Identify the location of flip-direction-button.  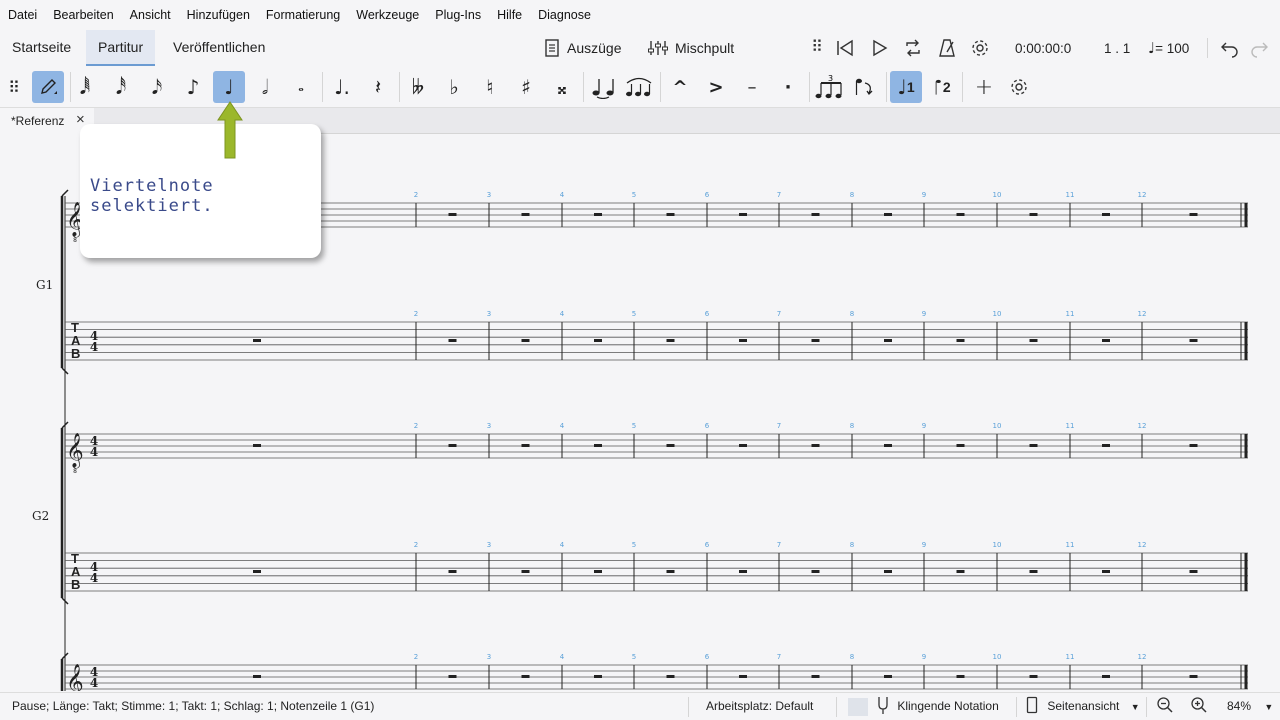
(865, 87).